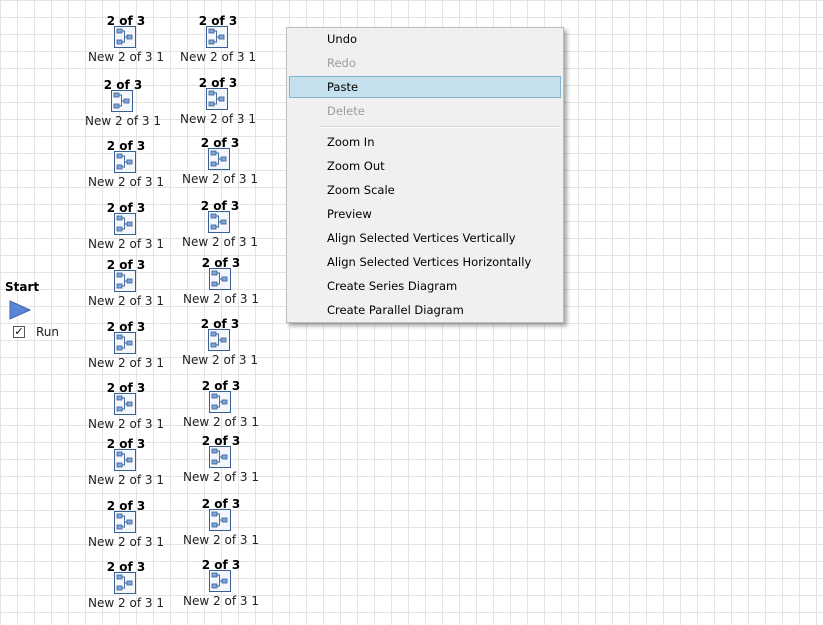  I want to click on menu-separator, so click(440, 127).